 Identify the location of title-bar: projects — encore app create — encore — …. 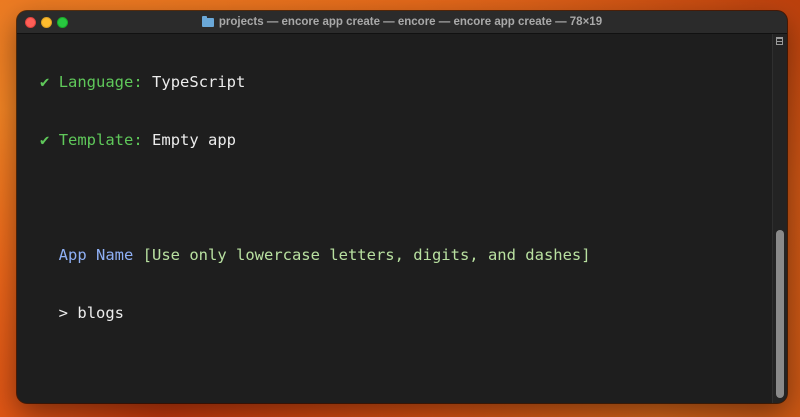
(402, 22).